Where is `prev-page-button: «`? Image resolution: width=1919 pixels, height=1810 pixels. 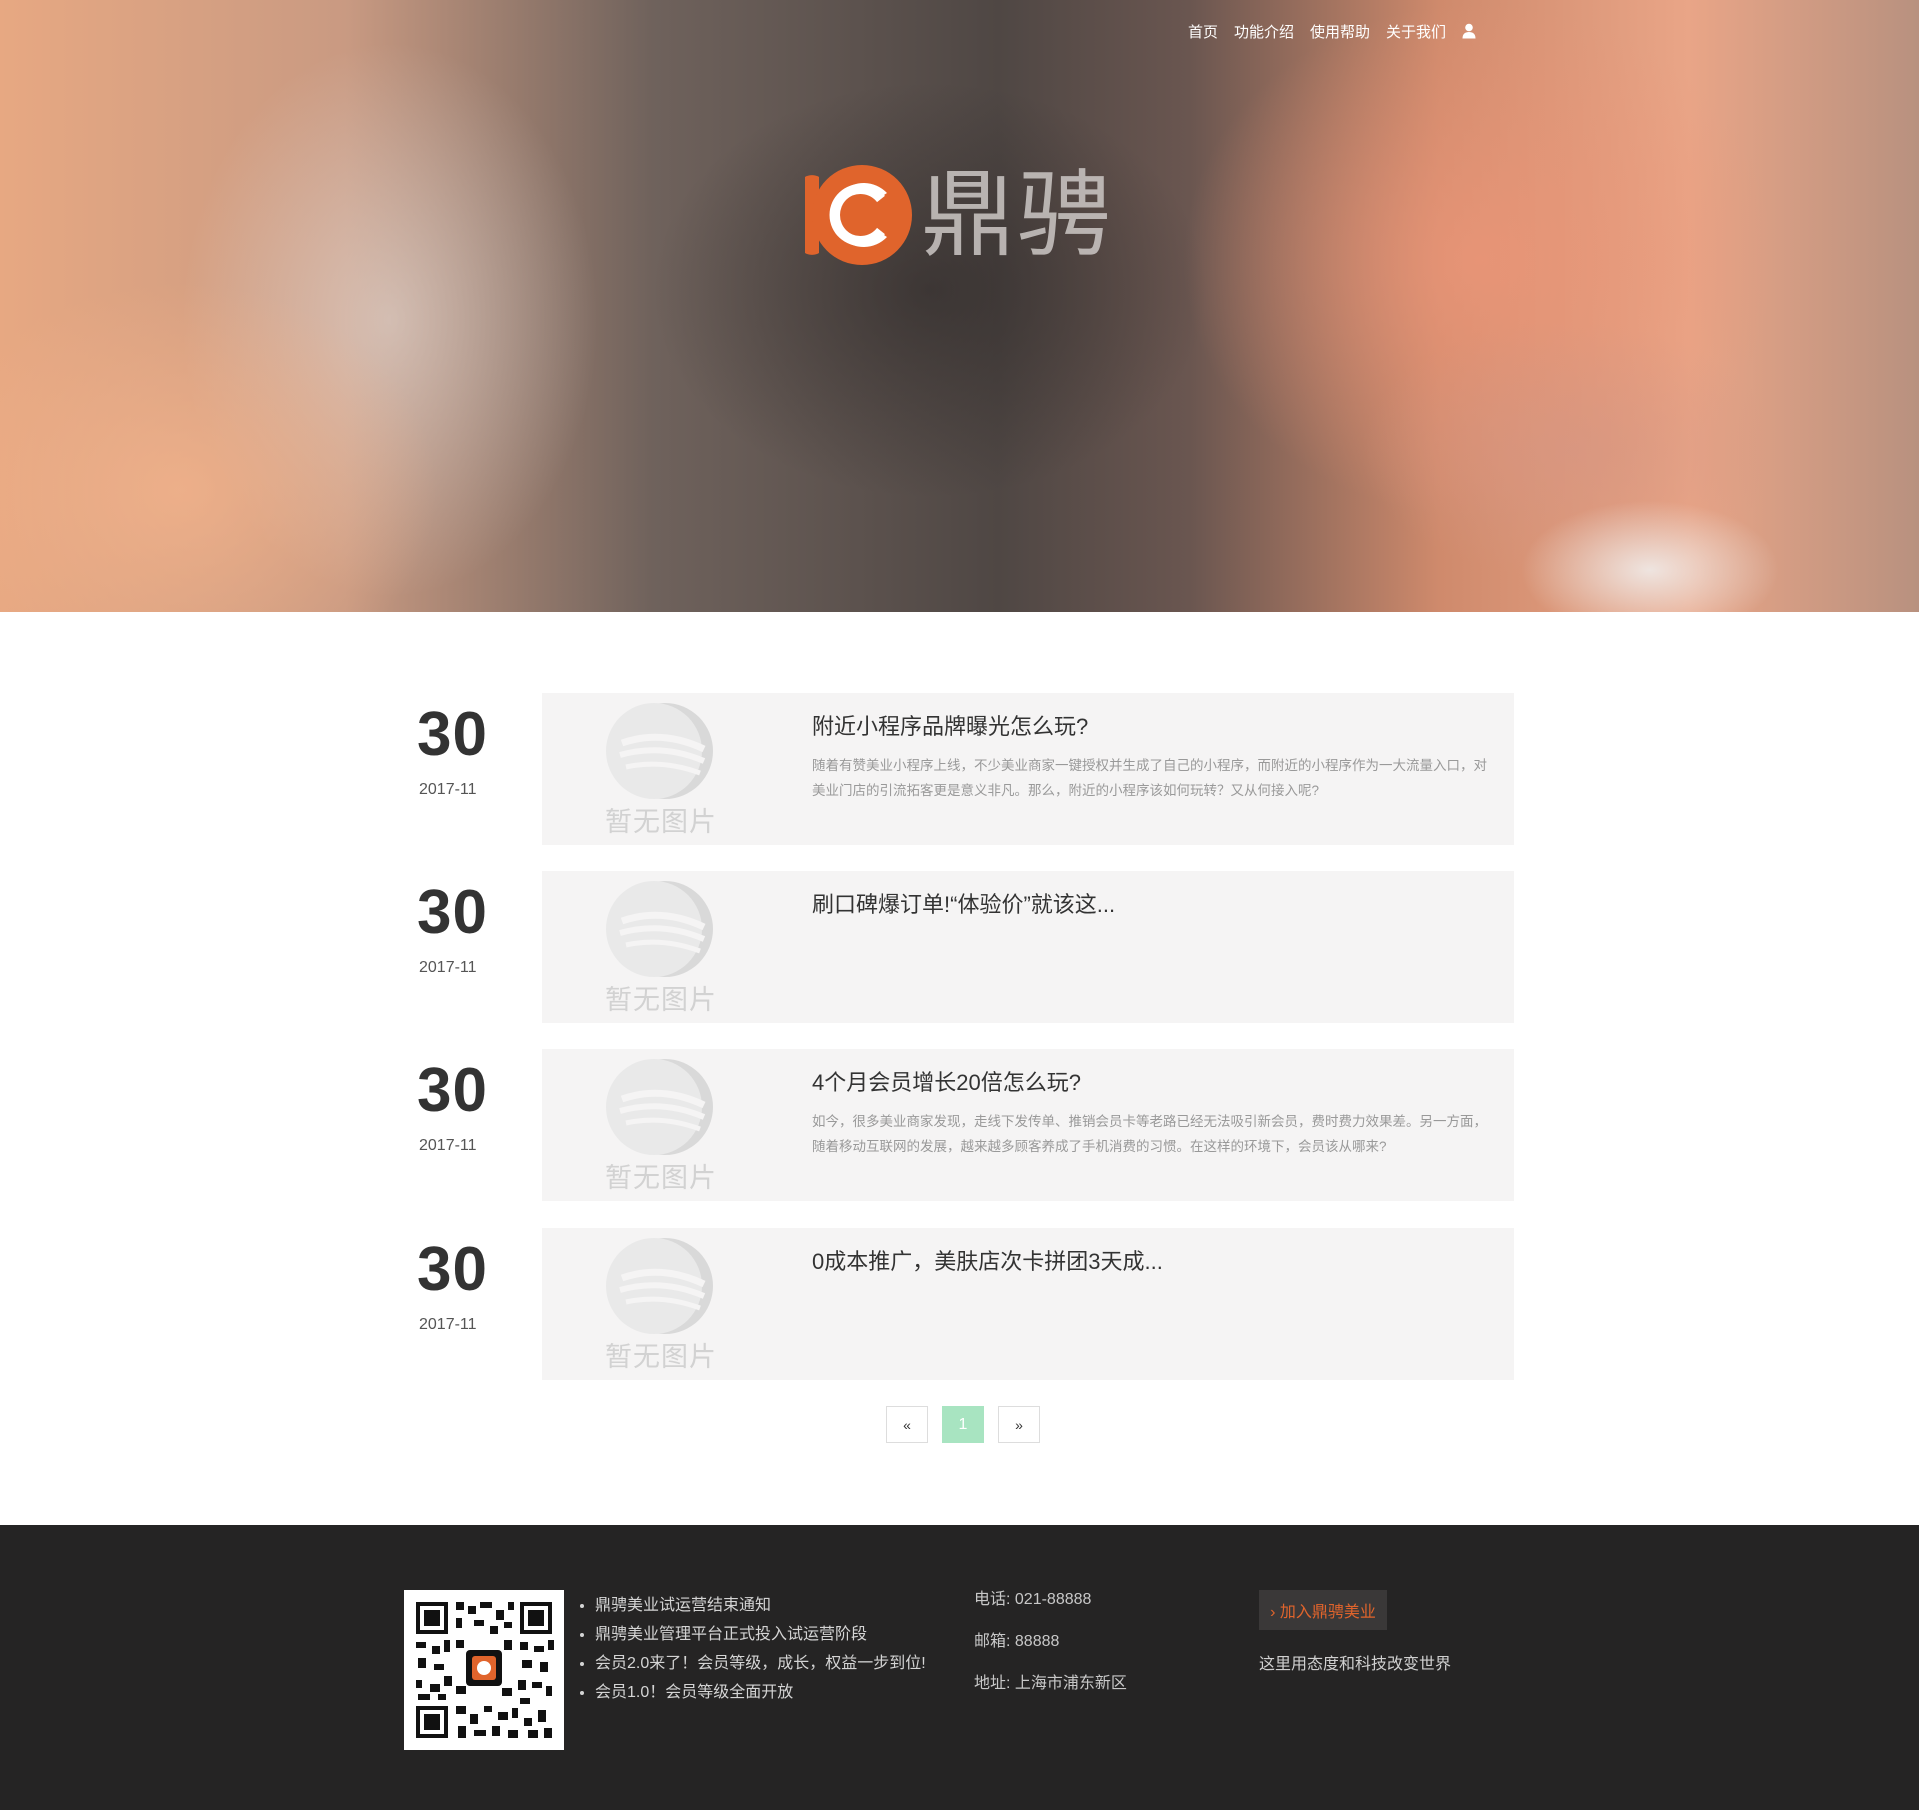
prev-page-button: « is located at coordinates (907, 1424).